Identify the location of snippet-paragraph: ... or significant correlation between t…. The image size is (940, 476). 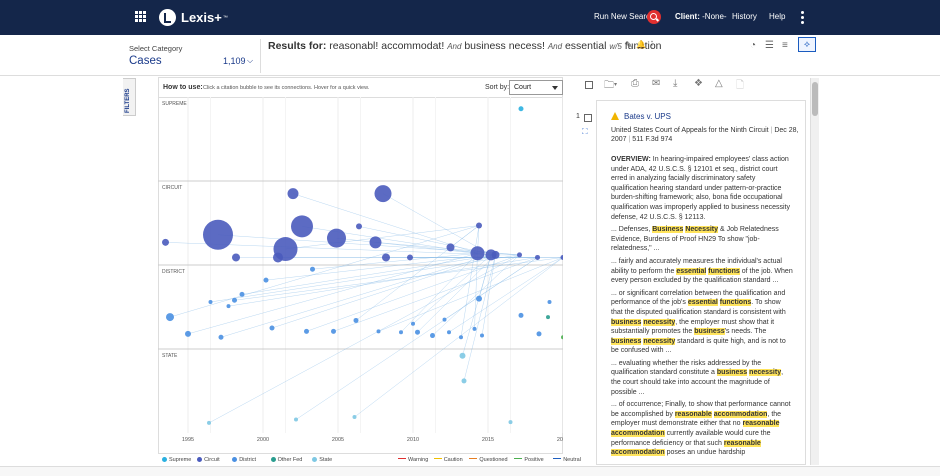
(702, 322).